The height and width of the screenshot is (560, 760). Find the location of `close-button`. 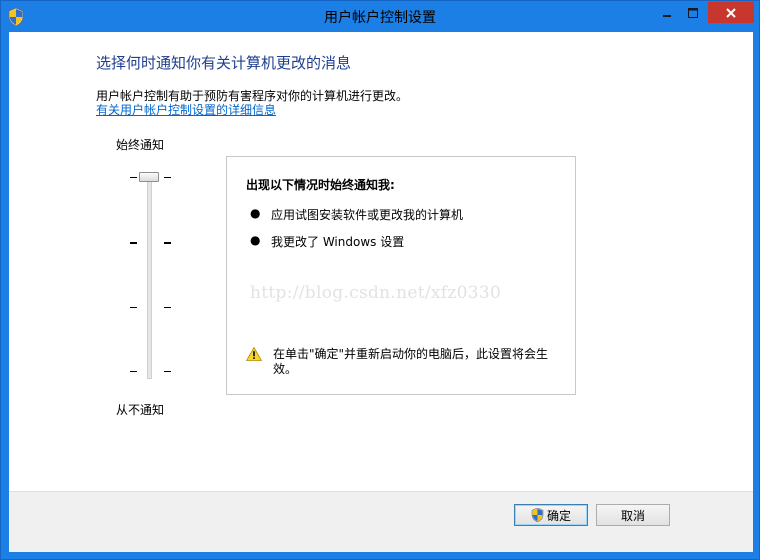

close-button is located at coordinates (731, 12).